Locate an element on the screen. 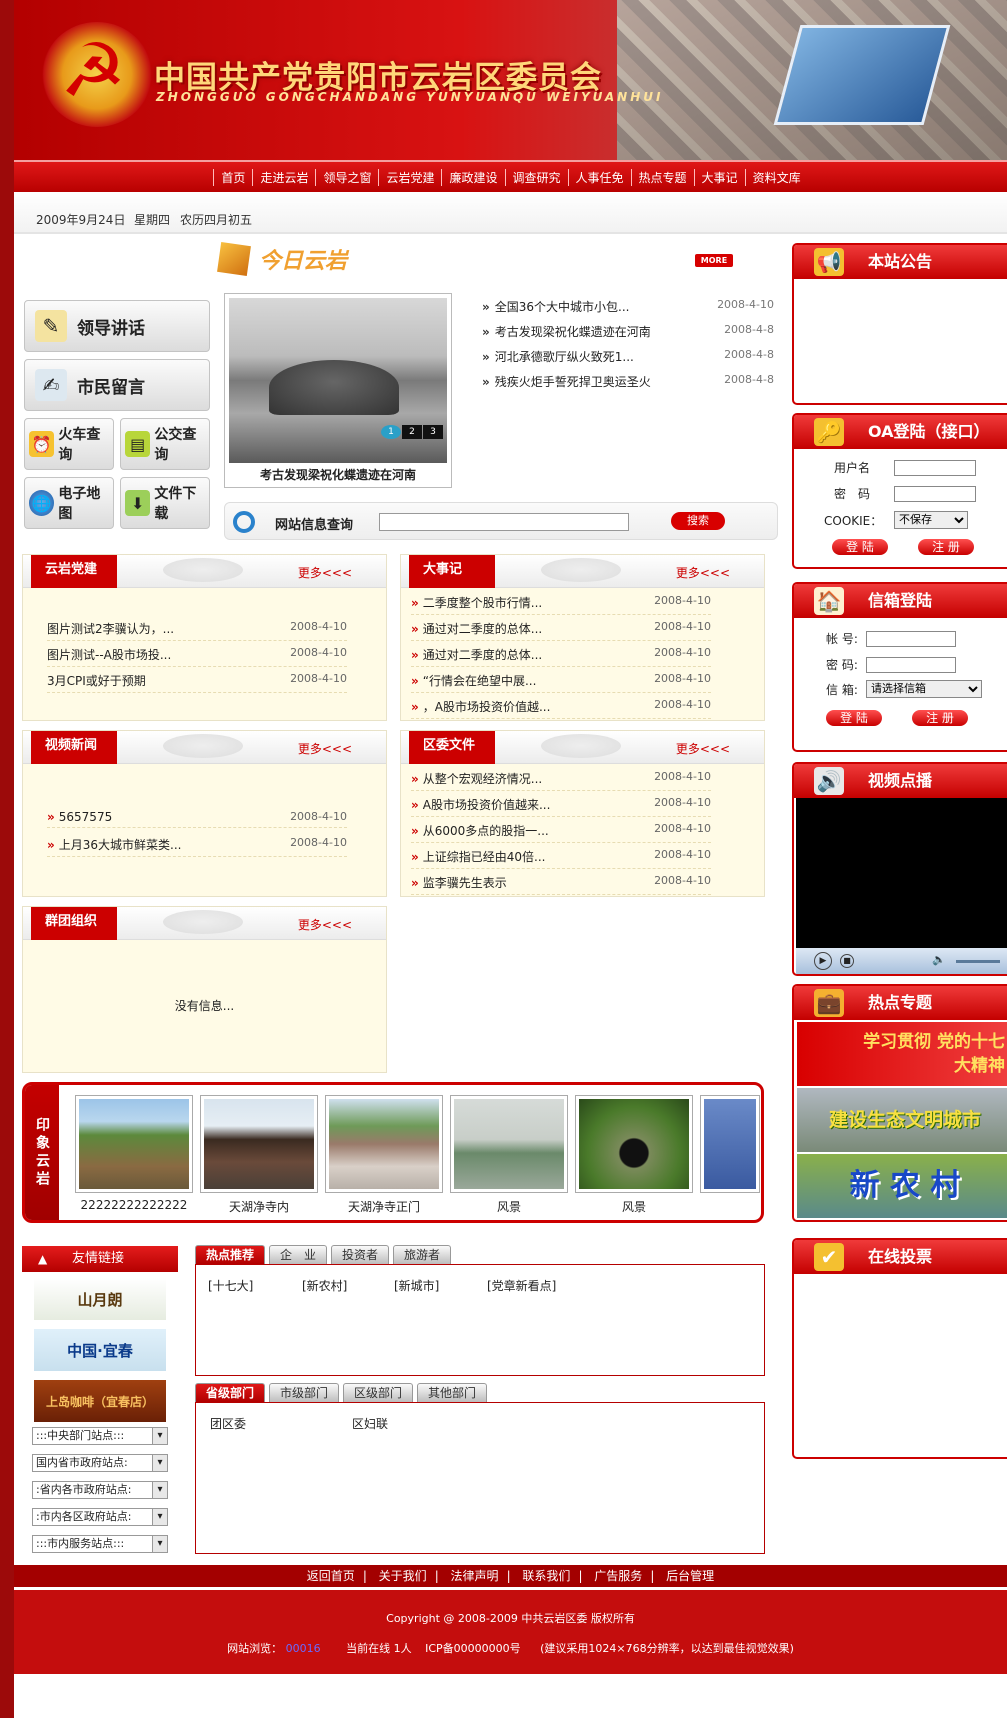  nav-library: 资料文库 is located at coordinates (776, 177).